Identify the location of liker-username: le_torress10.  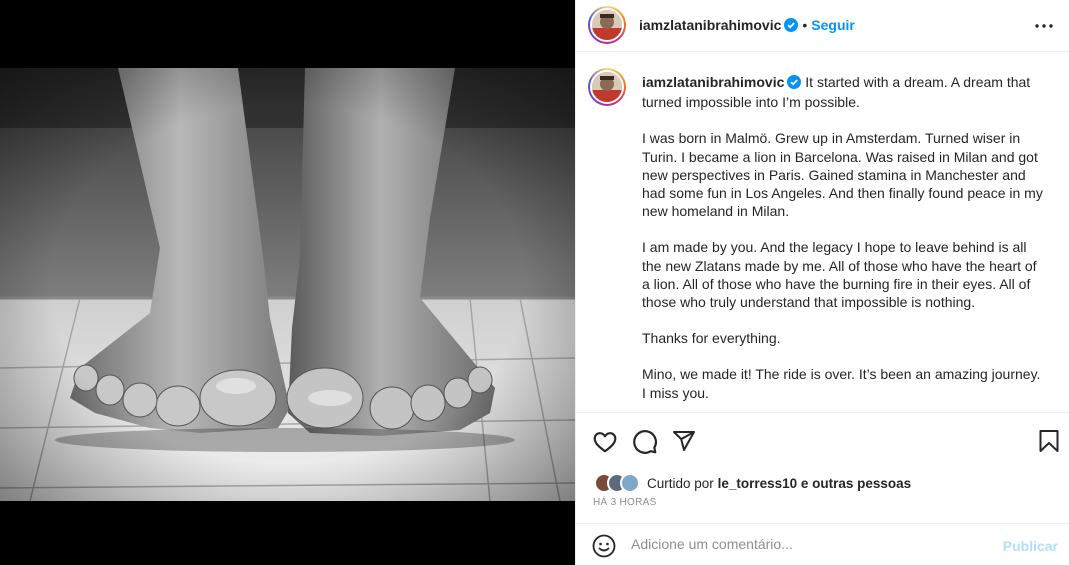
(758, 483).